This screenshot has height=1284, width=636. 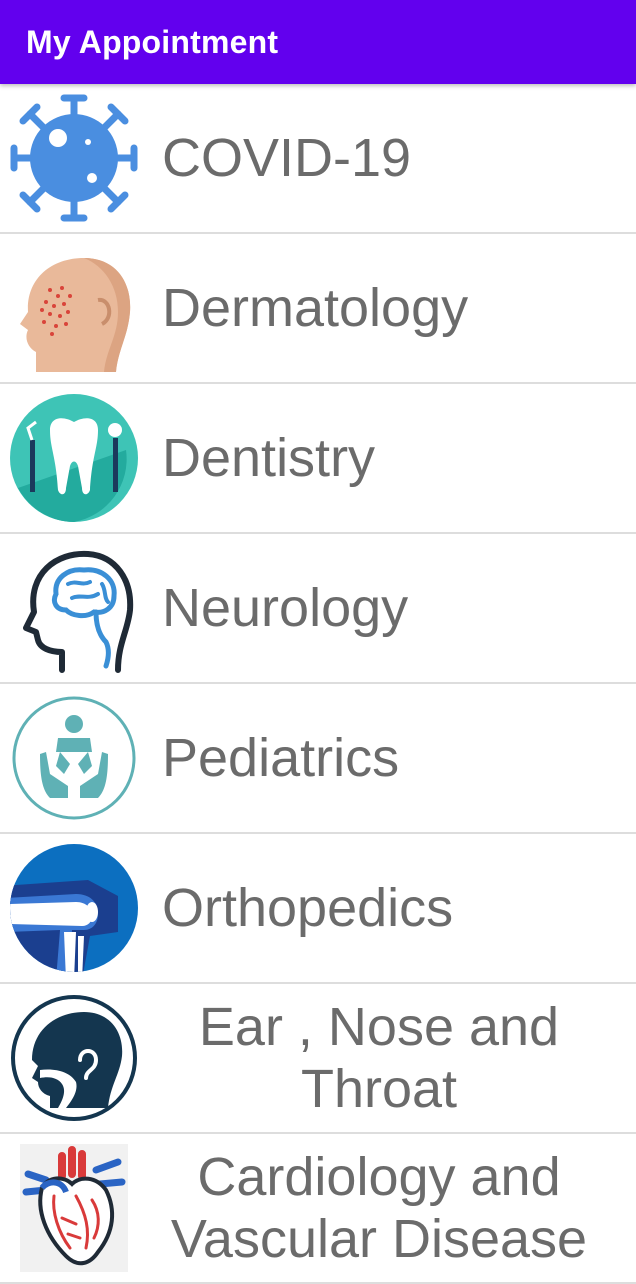 I want to click on department-item-cardiology: Cardiology and Vascular Disease, so click(x=318, y=1209).